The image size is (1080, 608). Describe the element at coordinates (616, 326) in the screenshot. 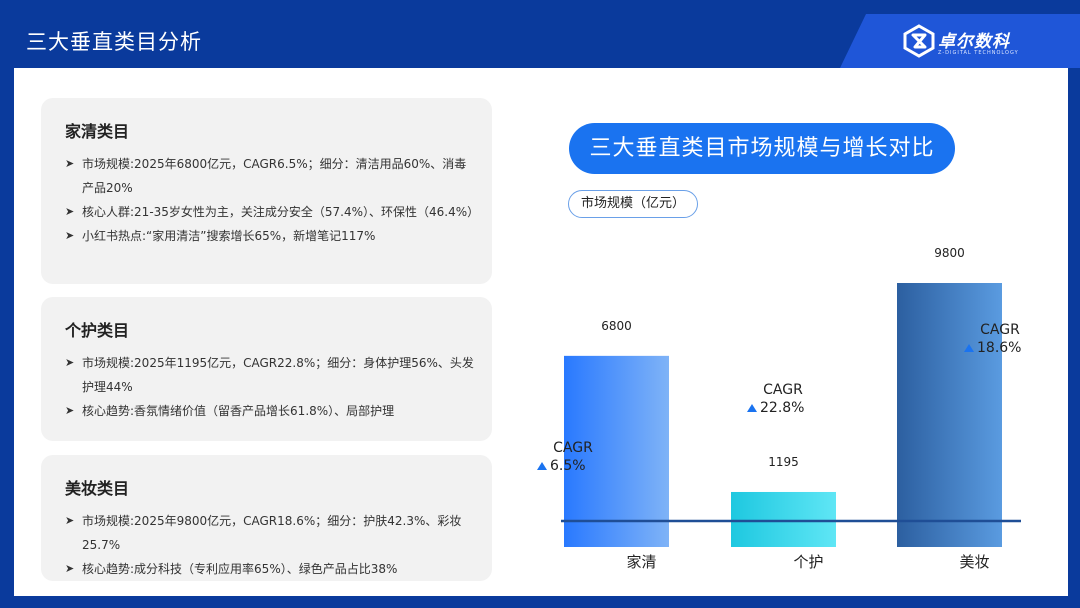

I see `value-label: 6800` at that location.